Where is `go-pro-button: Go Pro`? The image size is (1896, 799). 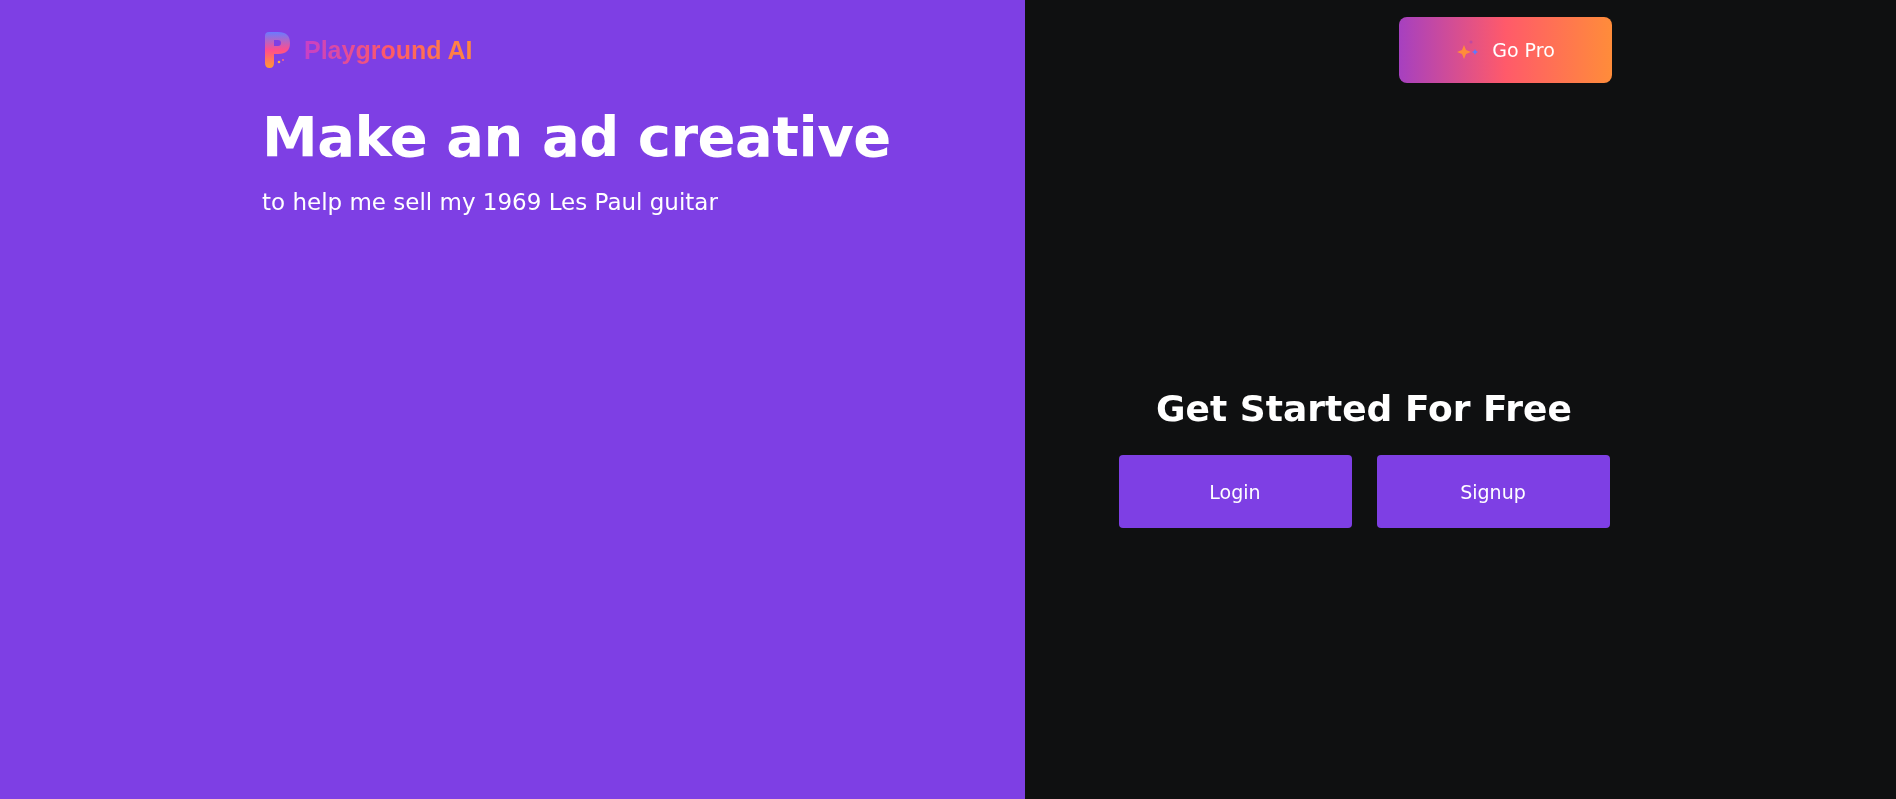
go-pro-button: Go Pro is located at coordinates (1505, 50).